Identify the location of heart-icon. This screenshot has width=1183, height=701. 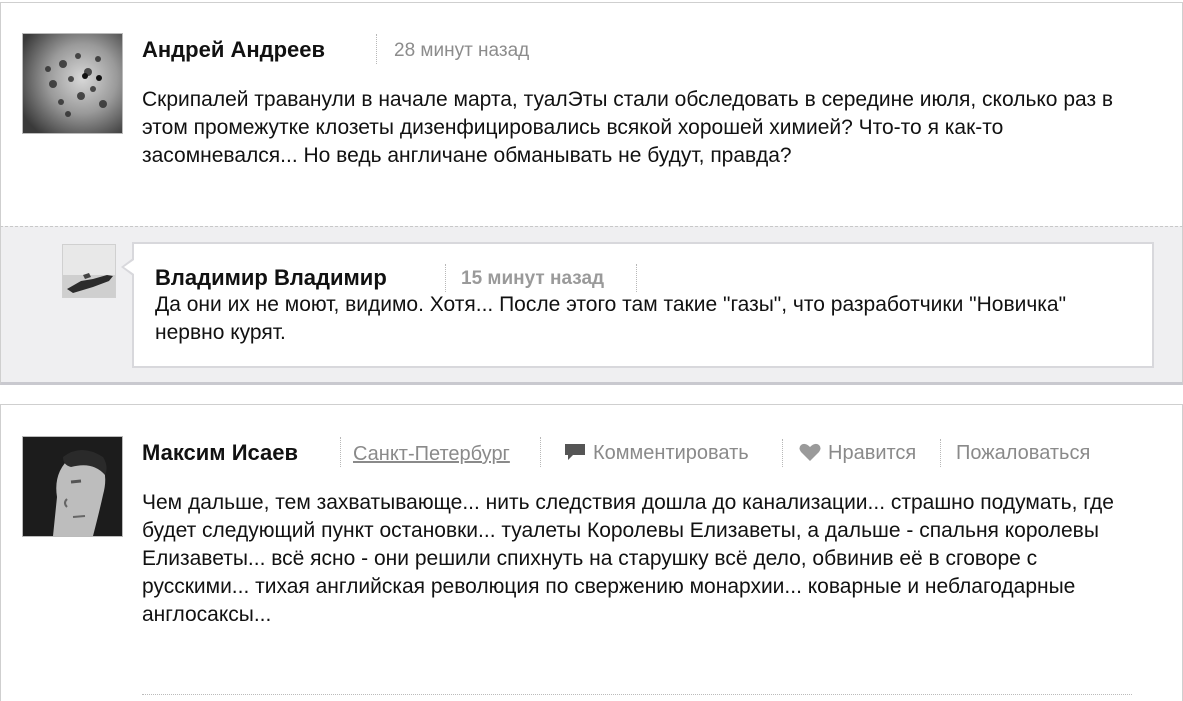
(810, 455).